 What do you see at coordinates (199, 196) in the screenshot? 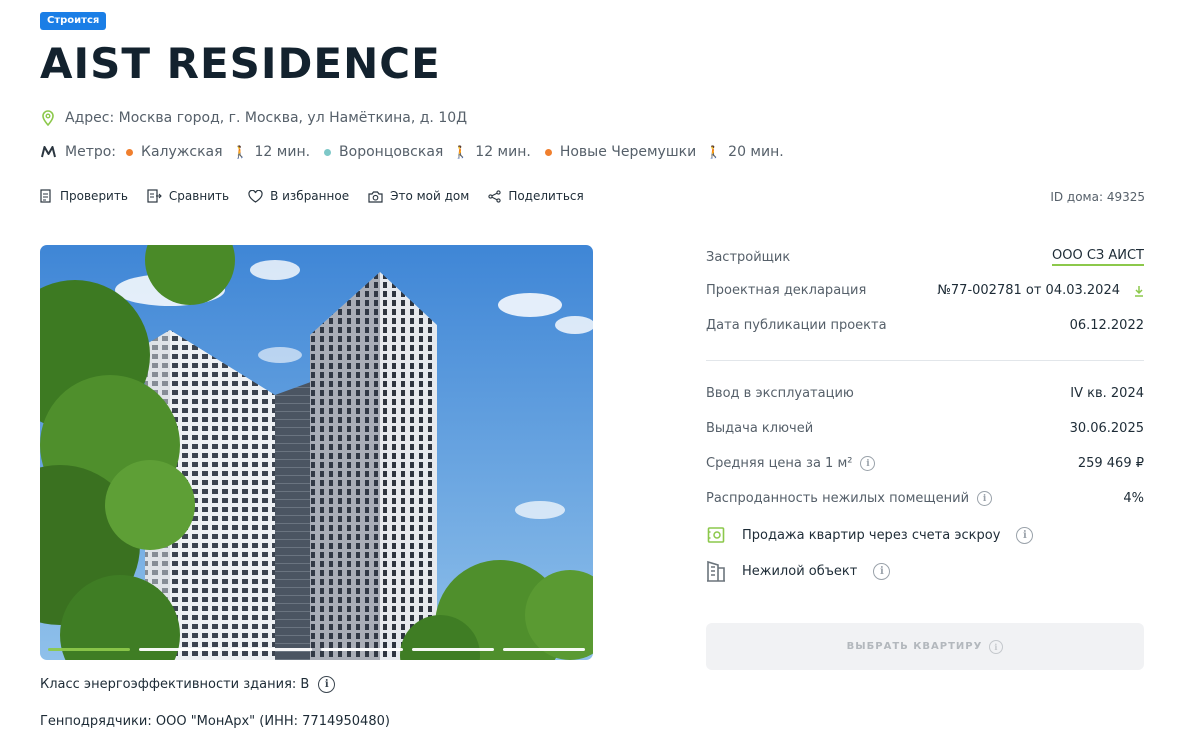
I see `compare-label: Сравнить` at bounding box center [199, 196].